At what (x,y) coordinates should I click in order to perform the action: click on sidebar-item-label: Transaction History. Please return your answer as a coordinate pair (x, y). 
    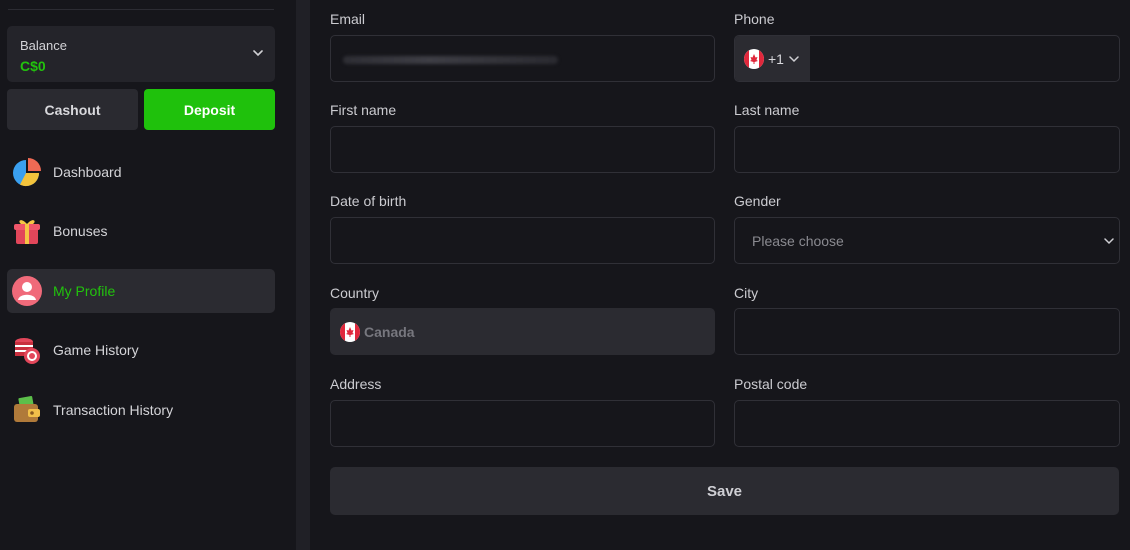
    Looking at the image, I should click on (113, 410).